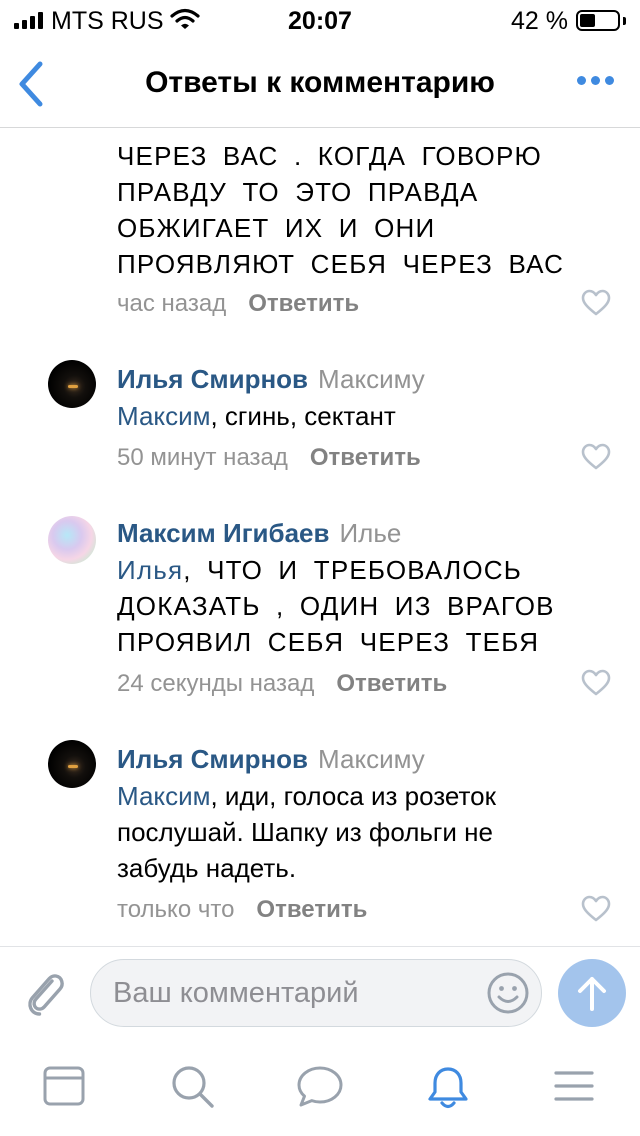 The height and width of the screenshot is (1136, 640). I want to click on tab-messages, so click(320, 1088).